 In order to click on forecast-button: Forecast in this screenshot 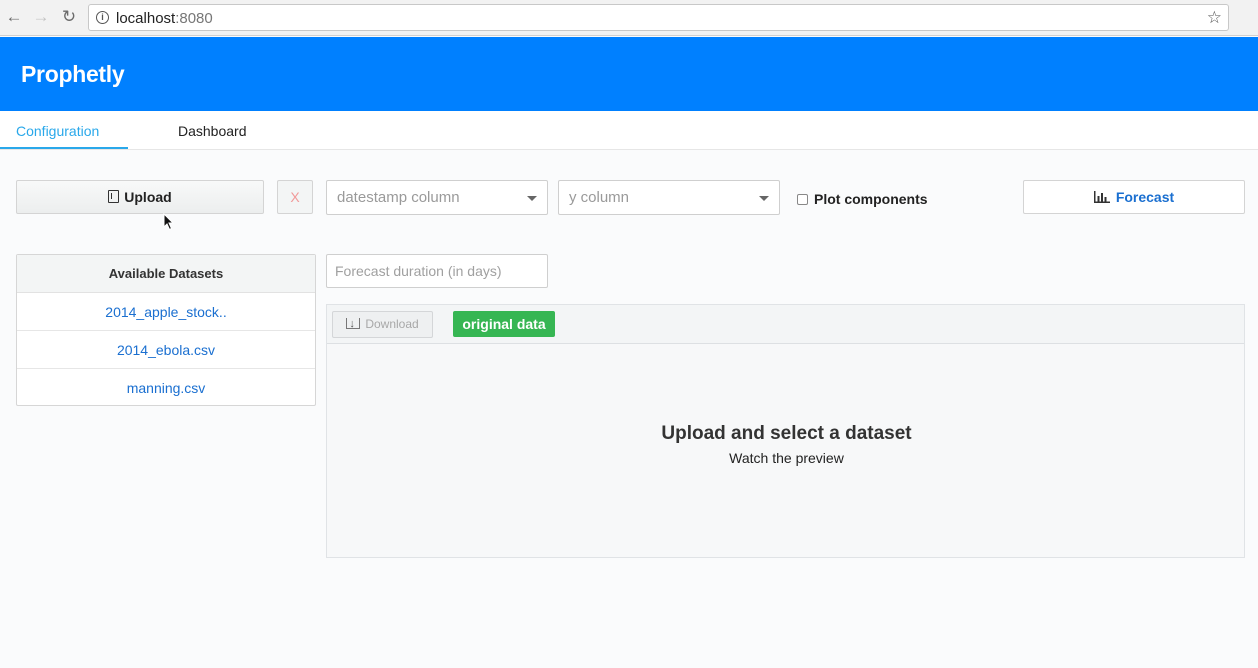, I will do `click(1134, 197)`.